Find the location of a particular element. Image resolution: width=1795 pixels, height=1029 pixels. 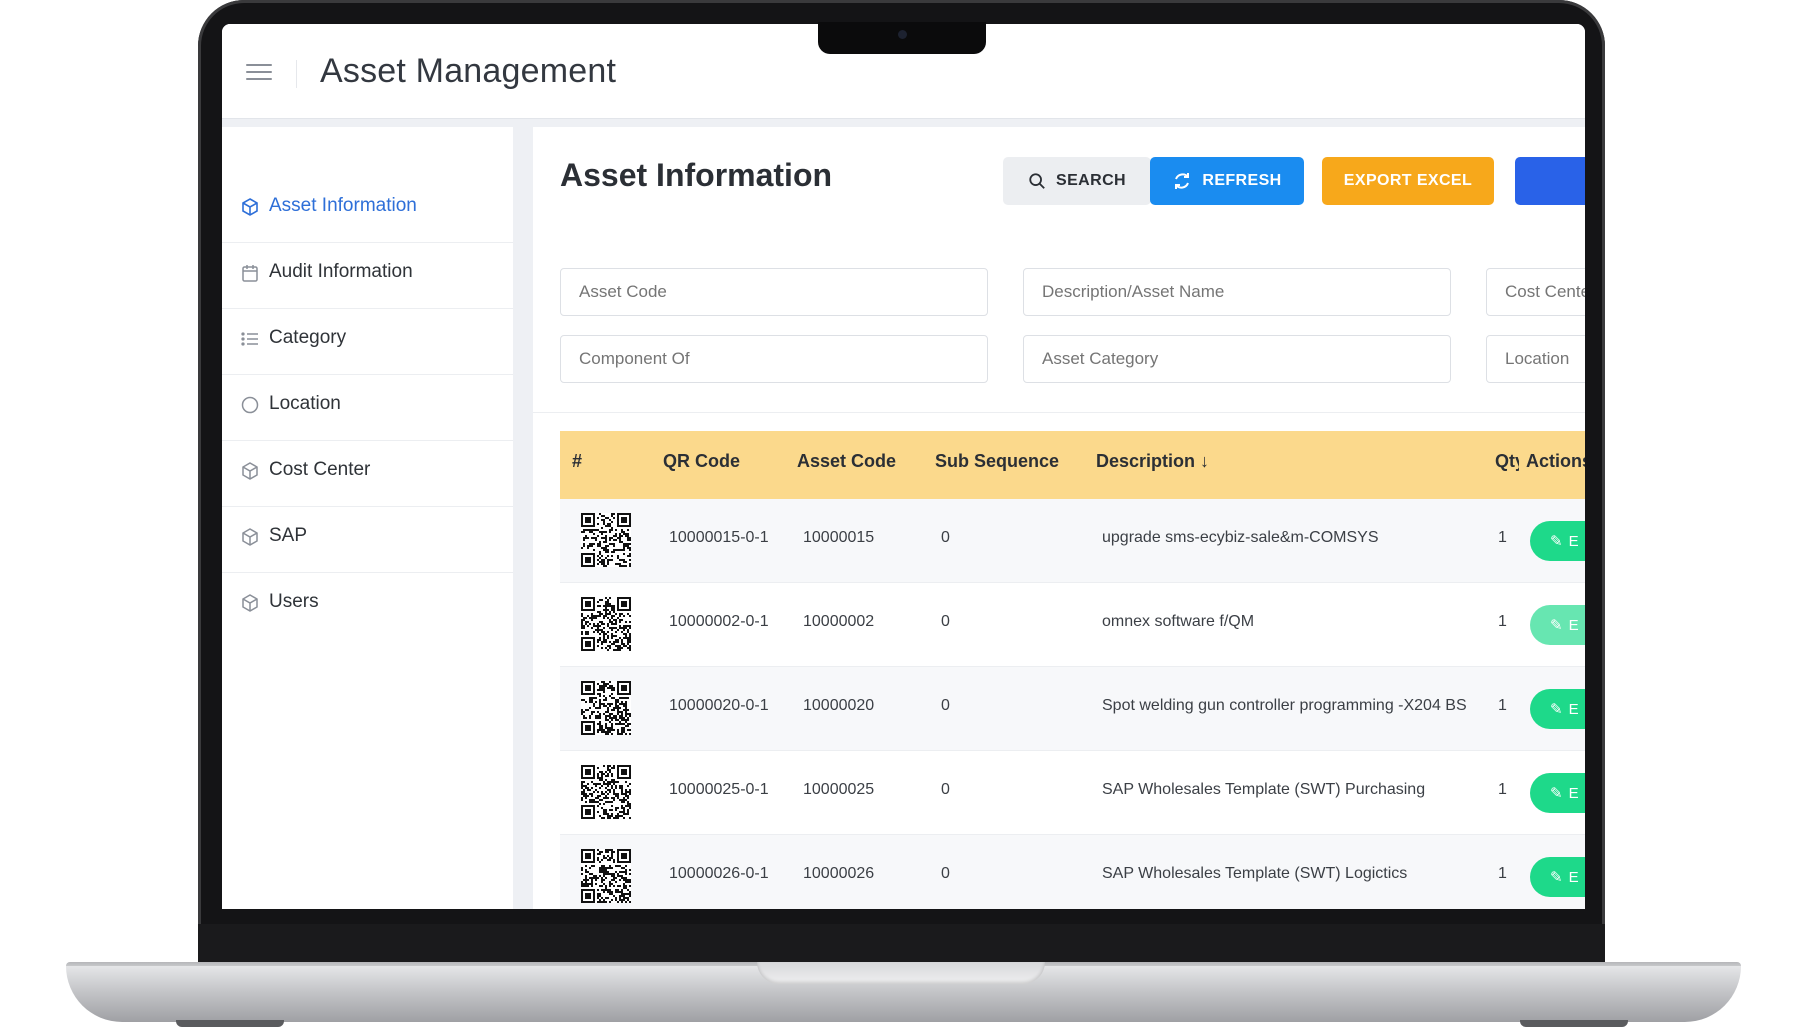

section-divider is located at coordinates (1059, 412).